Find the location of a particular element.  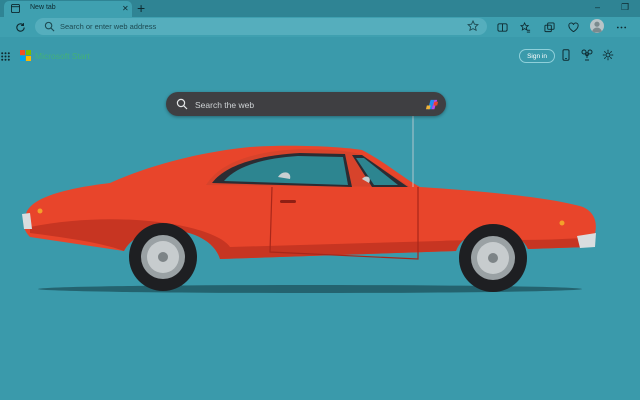

toolbar: Search or enter web address is located at coordinates (320, 27).